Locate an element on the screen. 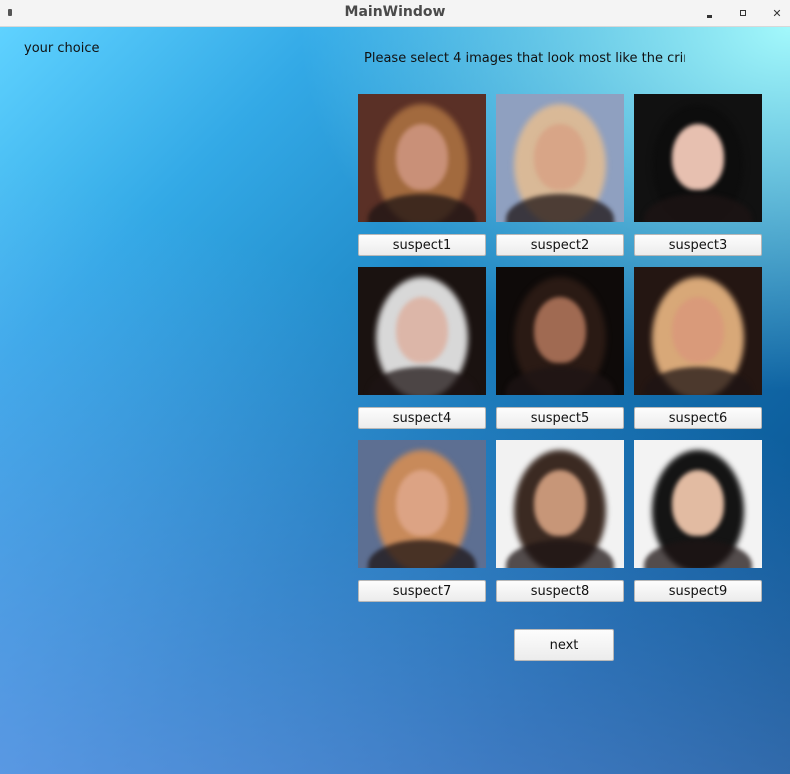  suspect-button: suspect9 is located at coordinates (698, 591).